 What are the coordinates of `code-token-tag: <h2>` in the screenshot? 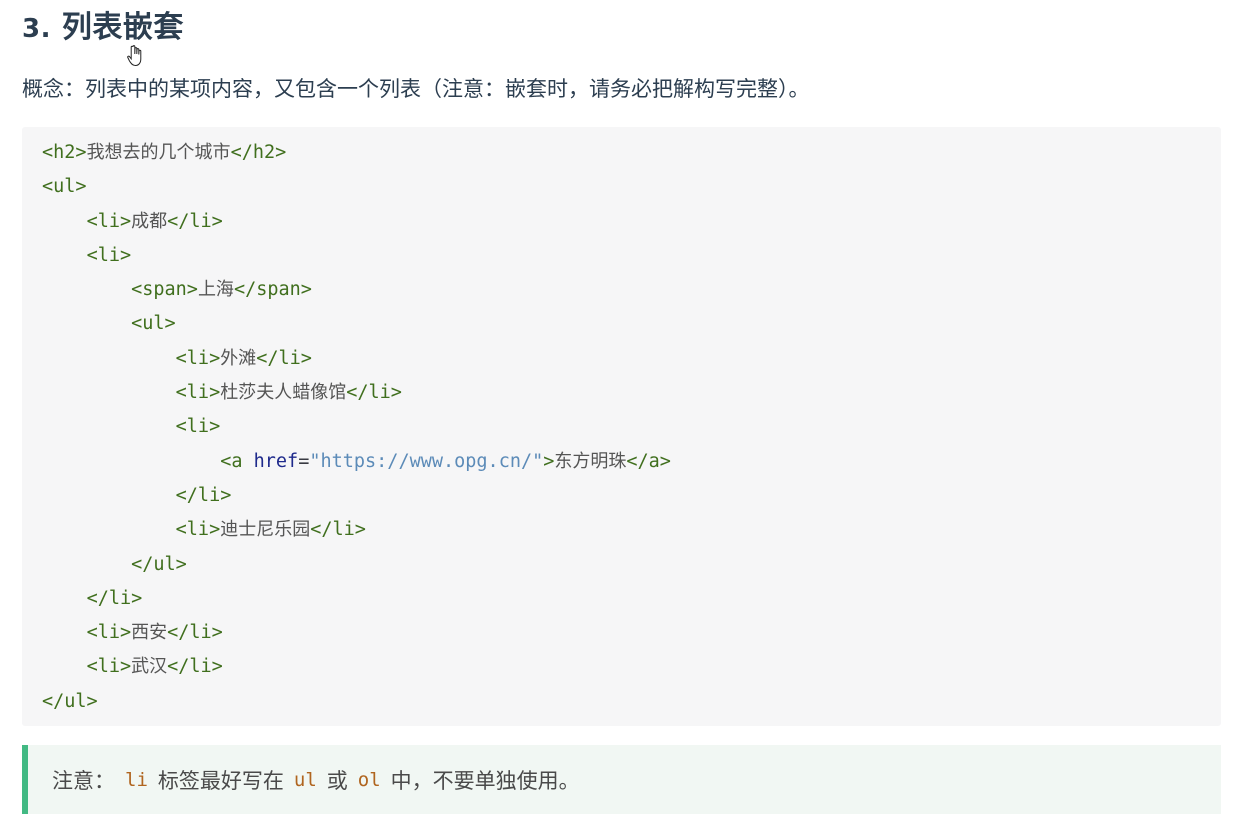 It's located at (64, 152).